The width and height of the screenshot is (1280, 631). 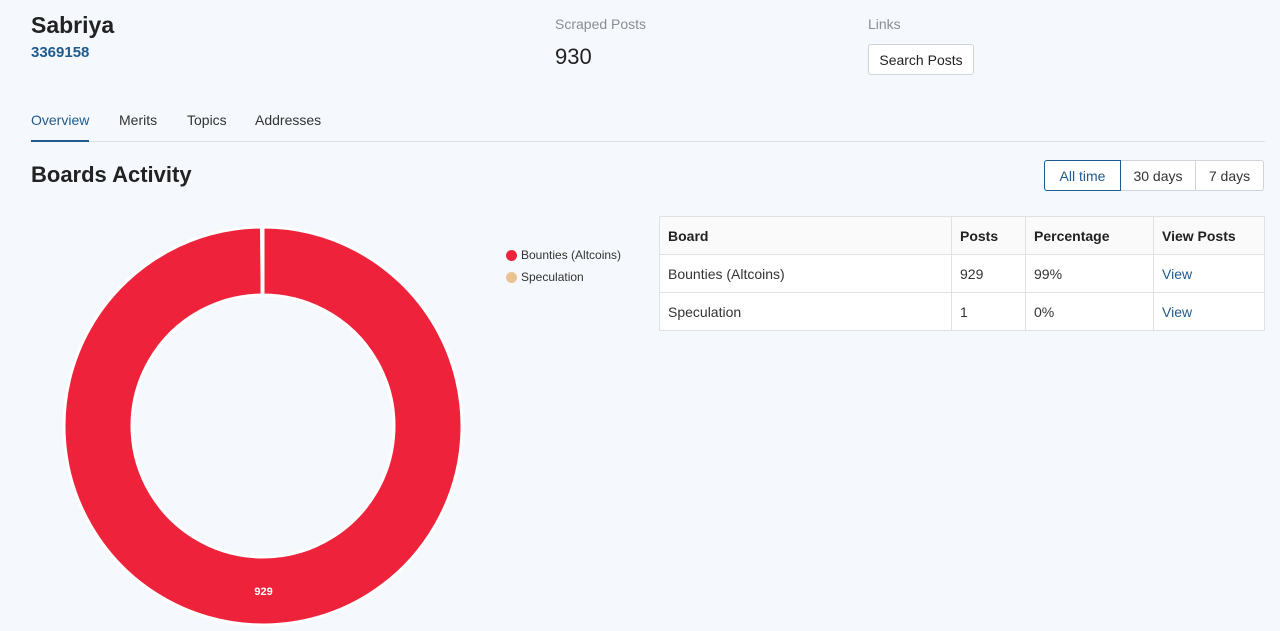 I want to click on tab-overview: Overview, so click(x=60, y=127).